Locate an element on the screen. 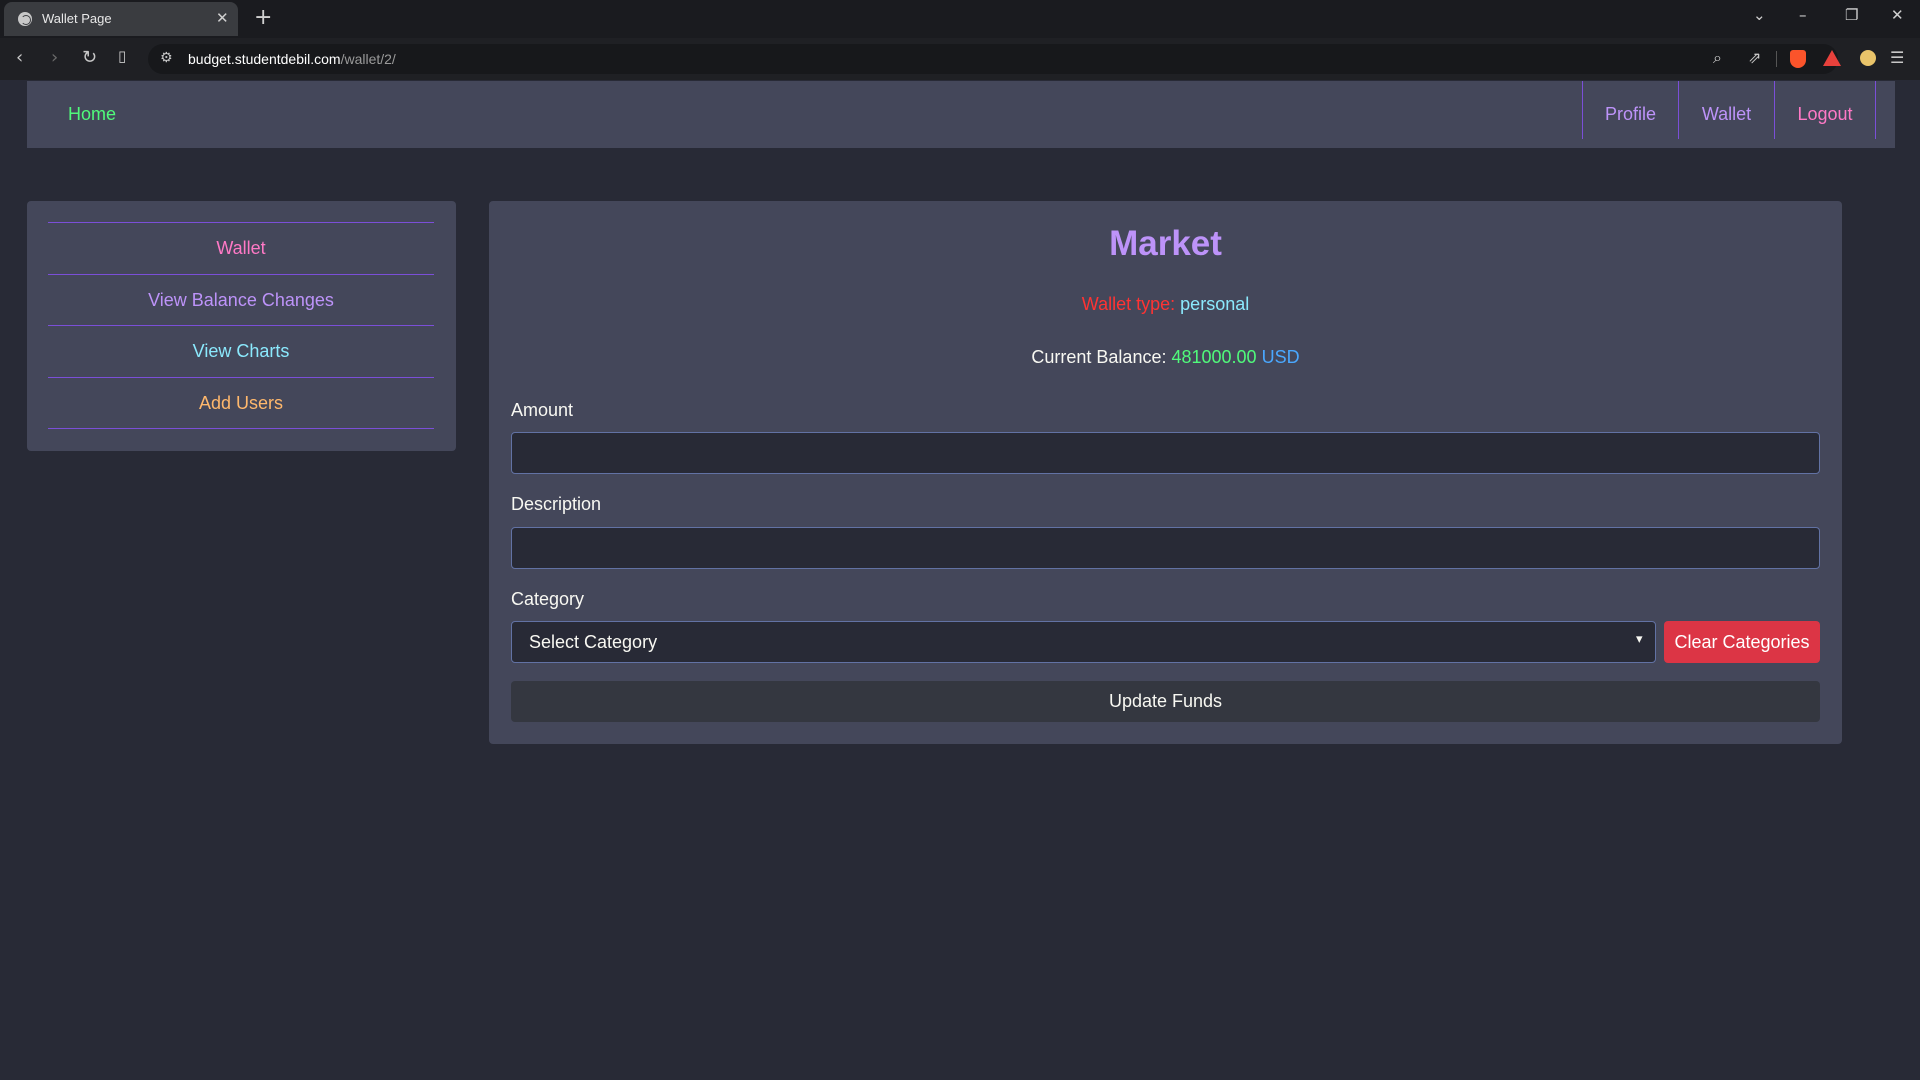 The image size is (1920, 1080). url-text: budget.studentdebil.com/wallet/2/ is located at coordinates (292, 59).